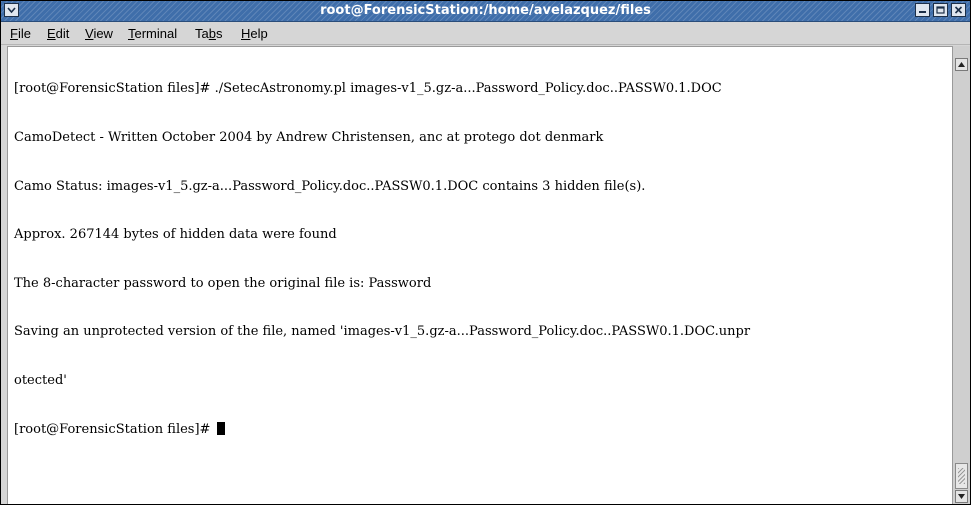  Describe the element at coordinates (382, 429) in the screenshot. I see `terminal-prompt-line: [root@ForensicStation files]#` at that location.